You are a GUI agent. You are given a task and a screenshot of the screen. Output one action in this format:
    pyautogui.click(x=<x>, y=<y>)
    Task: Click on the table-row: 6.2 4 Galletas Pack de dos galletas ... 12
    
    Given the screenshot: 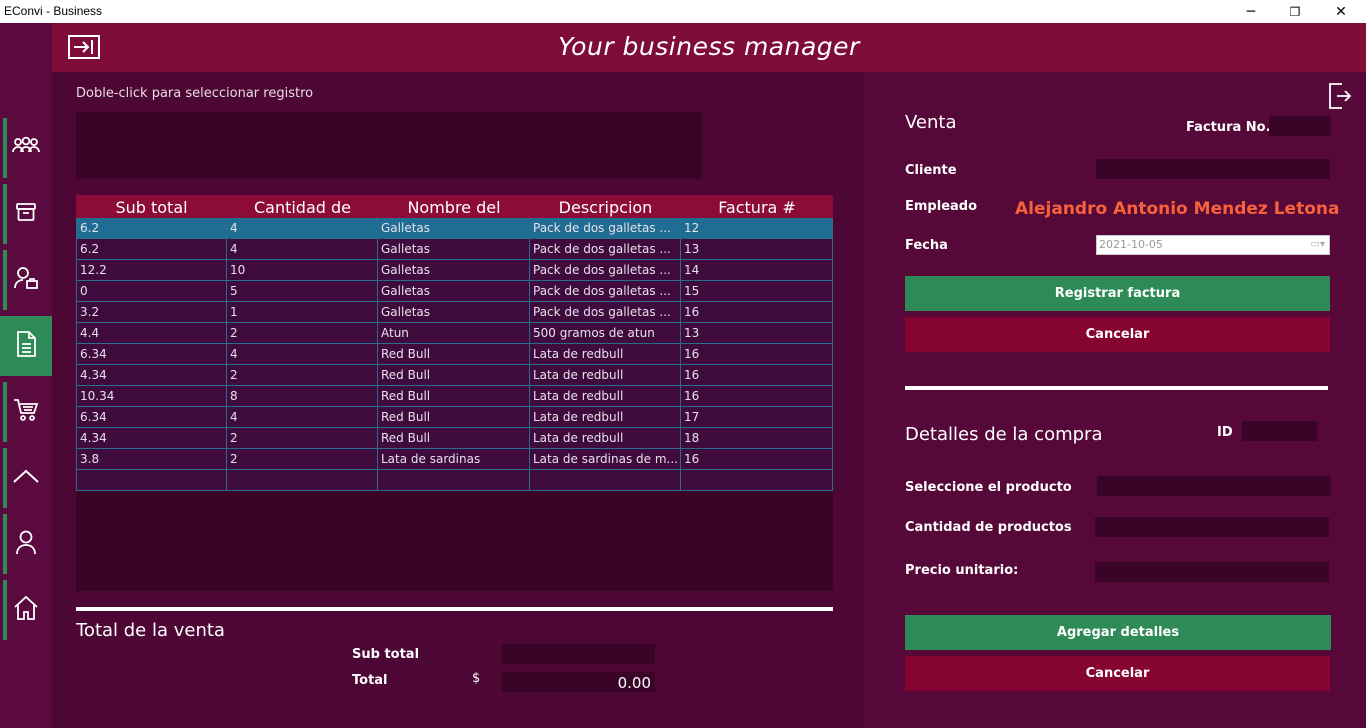 What is the action you would take?
    pyautogui.click(x=454, y=228)
    